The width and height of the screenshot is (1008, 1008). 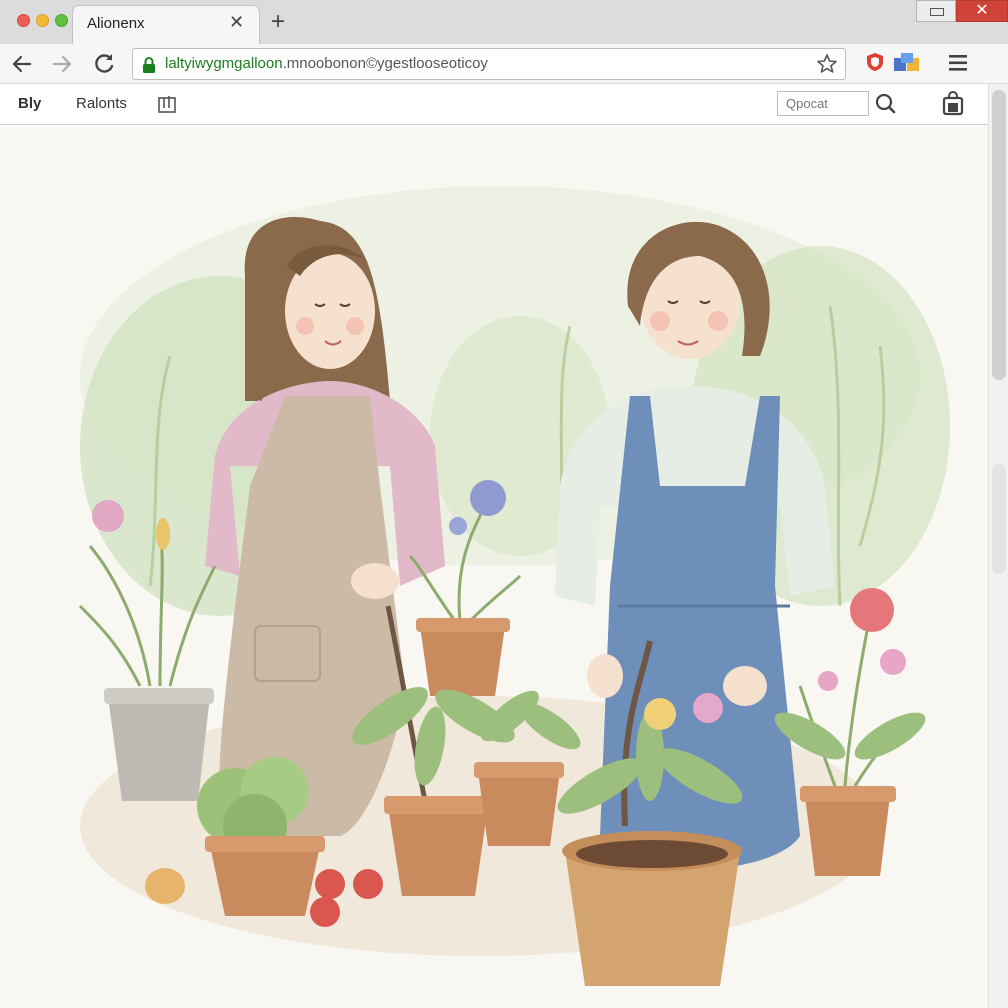 I want to click on tab-title: Alionenx, so click(x=116, y=23).